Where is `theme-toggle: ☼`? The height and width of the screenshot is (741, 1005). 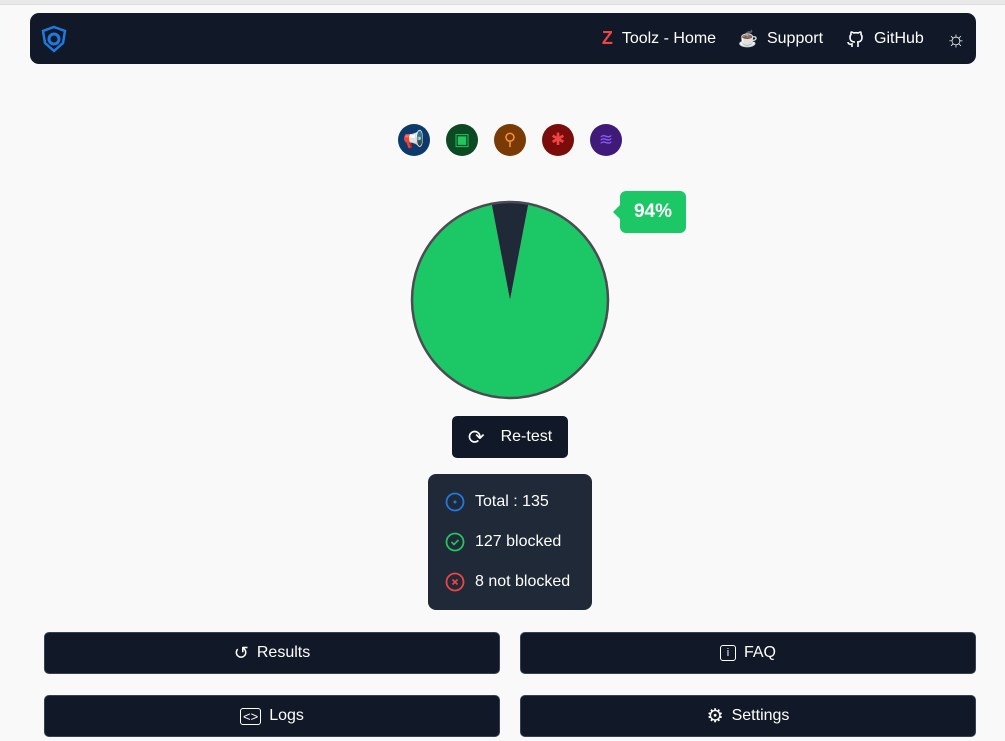
theme-toggle: ☼ is located at coordinates (956, 39).